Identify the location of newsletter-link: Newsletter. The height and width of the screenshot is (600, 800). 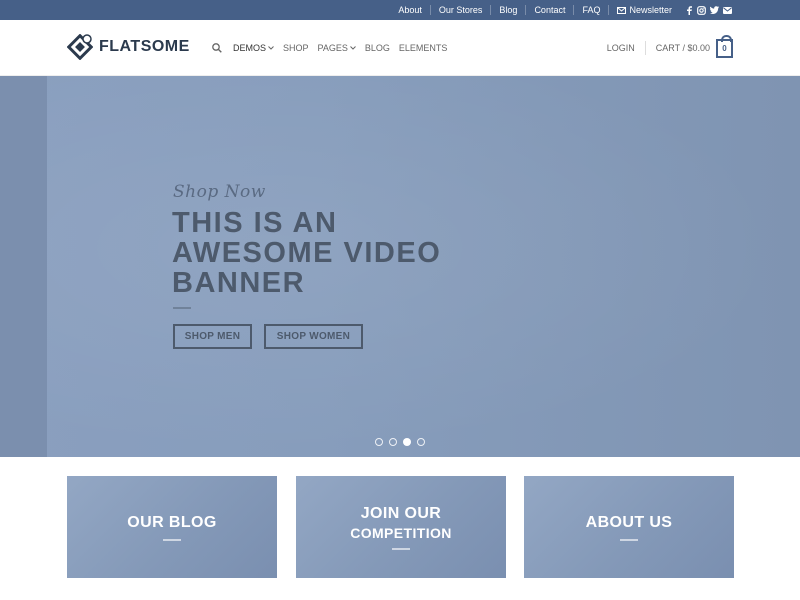
(644, 10).